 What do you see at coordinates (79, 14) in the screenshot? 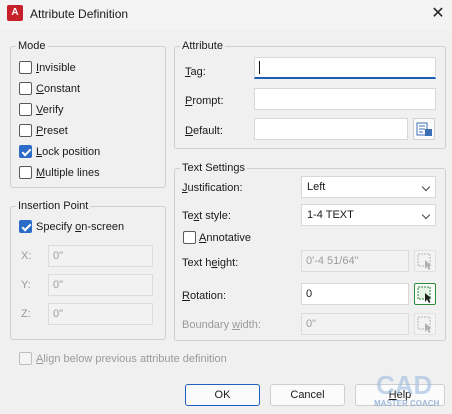
I see `window-title: Attribute Definition` at bounding box center [79, 14].